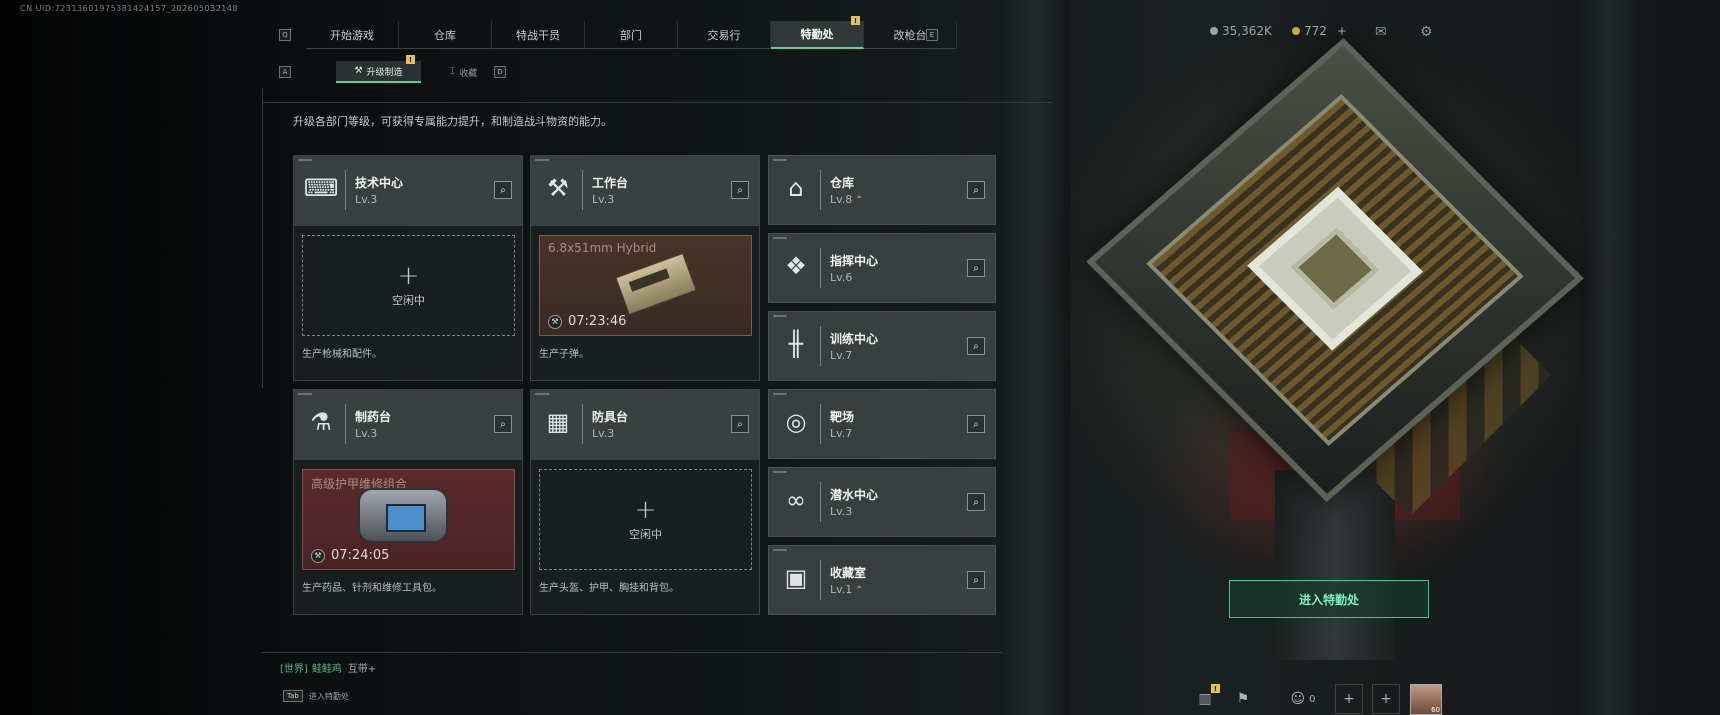  Describe the element at coordinates (1205, 699) in the screenshot. I see `stats-icon: ▥ !` at that location.